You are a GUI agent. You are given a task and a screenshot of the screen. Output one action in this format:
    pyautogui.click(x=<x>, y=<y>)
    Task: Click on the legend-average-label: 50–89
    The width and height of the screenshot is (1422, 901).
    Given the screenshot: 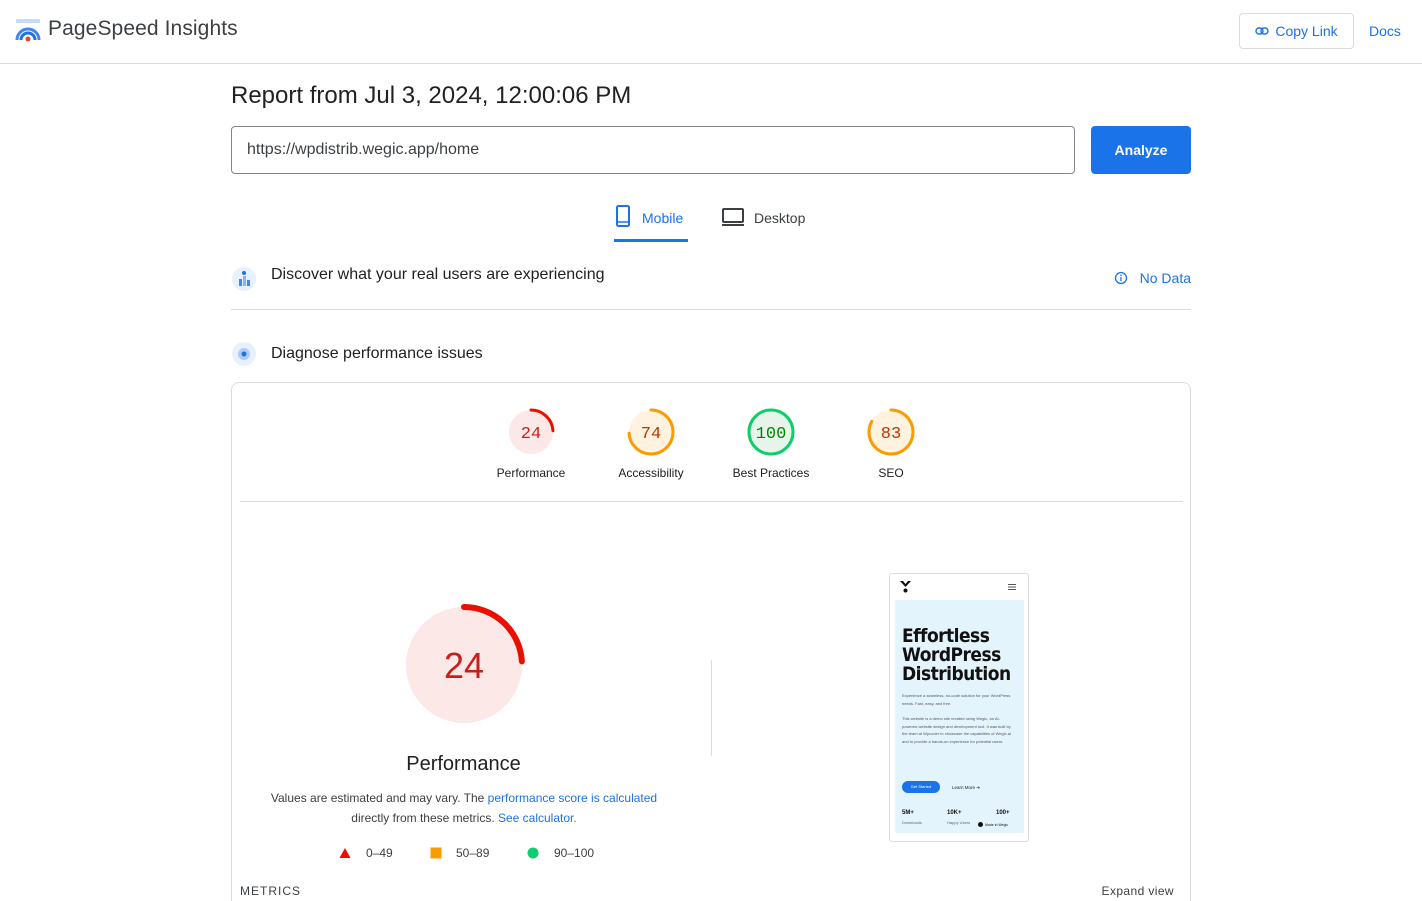 What is the action you would take?
    pyautogui.click(x=473, y=853)
    